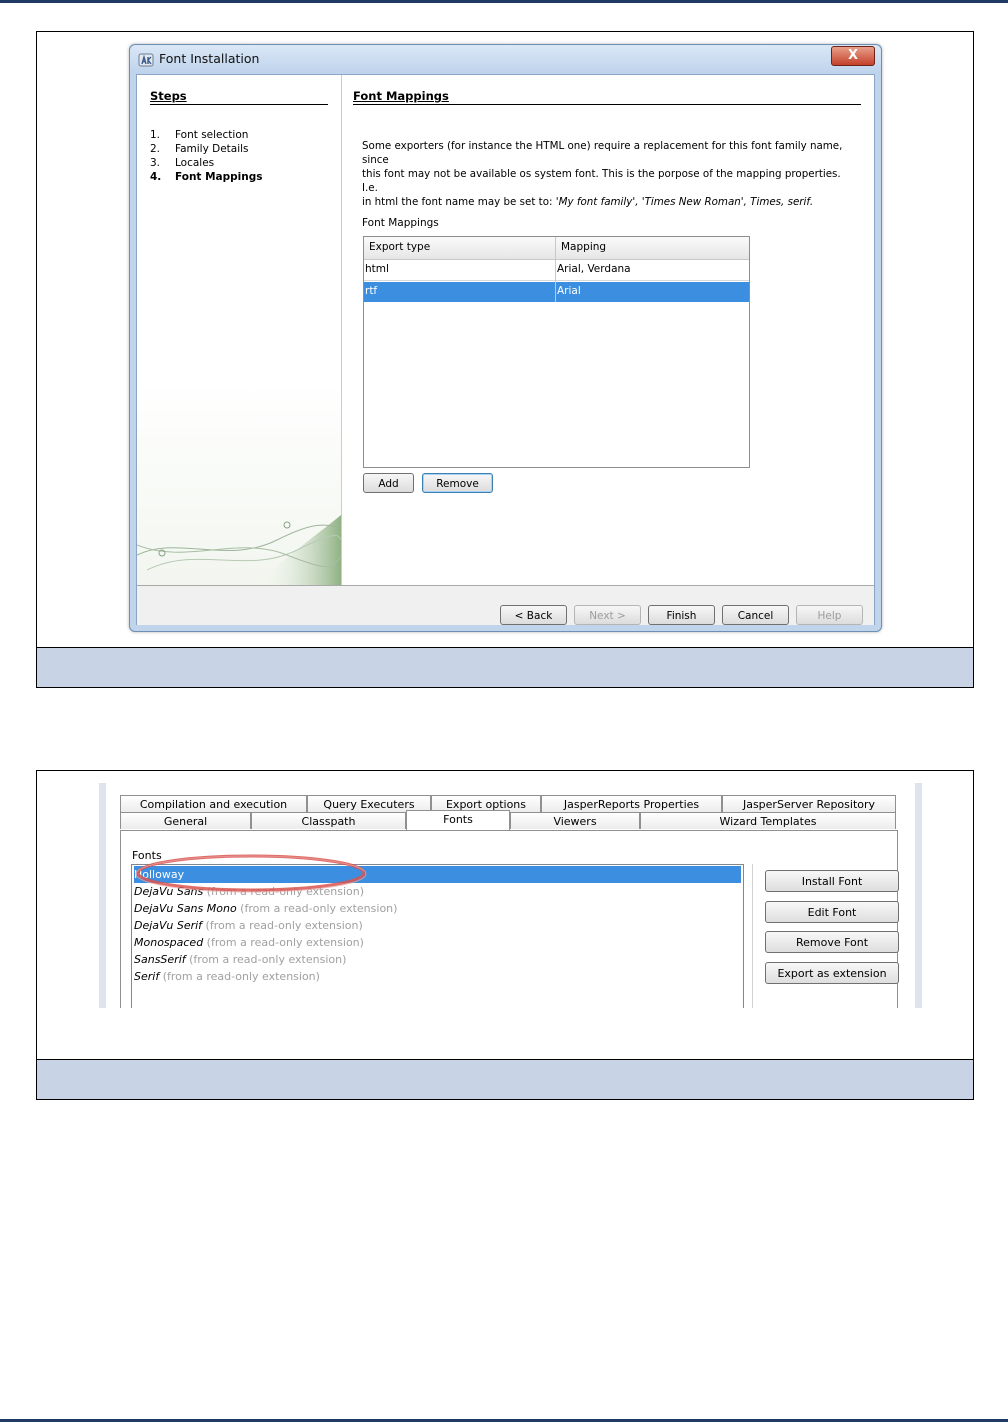 The width and height of the screenshot is (1008, 1422). What do you see at coordinates (377, 269) in the screenshot?
I see `cell-export-type: html` at bounding box center [377, 269].